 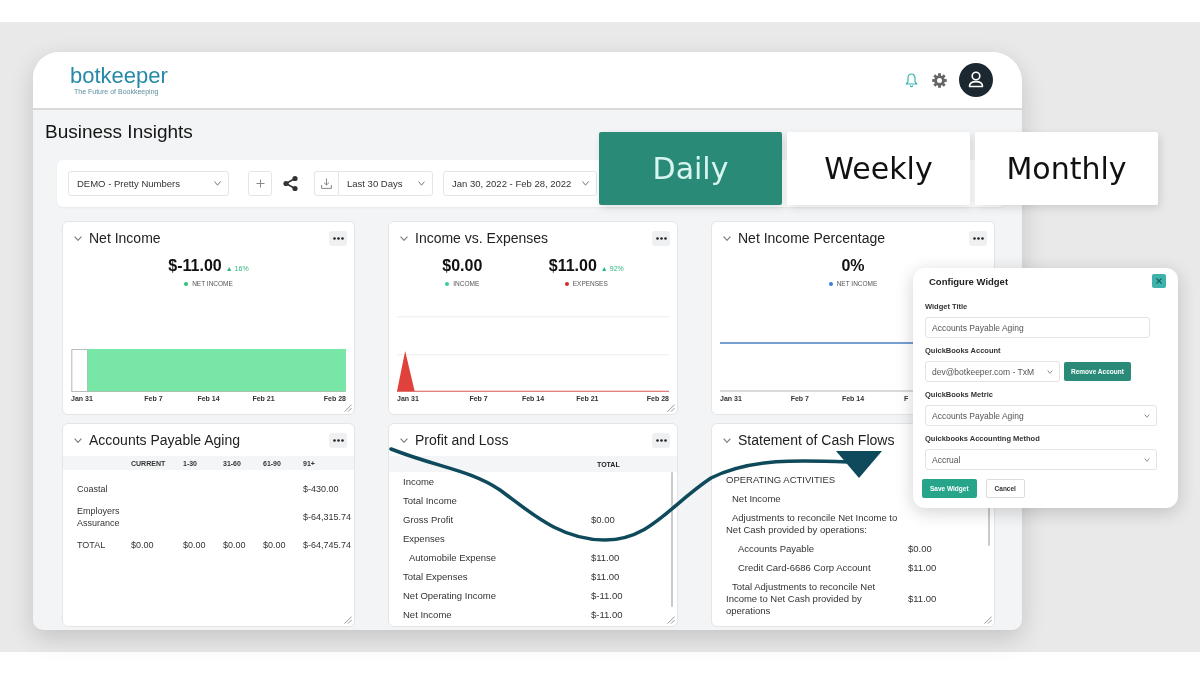 What do you see at coordinates (450, 595) in the screenshot?
I see `row-label: Net Operating Income` at bounding box center [450, 595].